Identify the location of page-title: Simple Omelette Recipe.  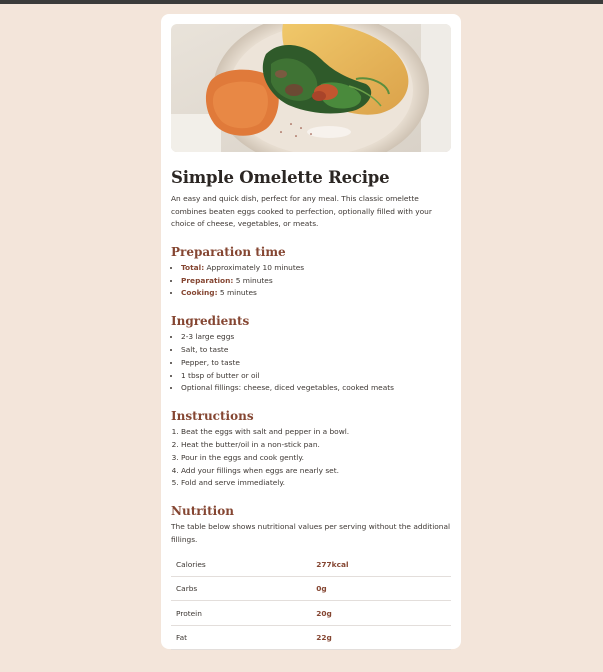
(280, 177).